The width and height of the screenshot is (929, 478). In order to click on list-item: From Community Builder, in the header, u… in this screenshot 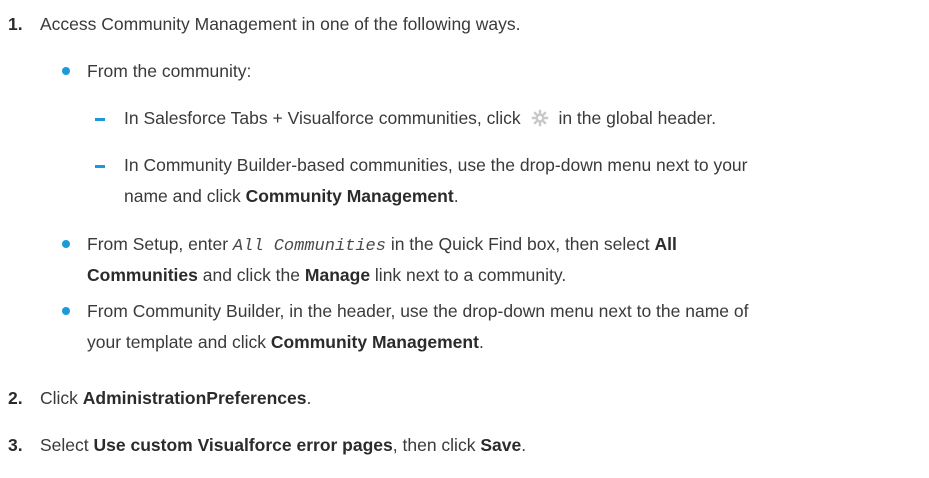, I will do `click(418, 311)`.